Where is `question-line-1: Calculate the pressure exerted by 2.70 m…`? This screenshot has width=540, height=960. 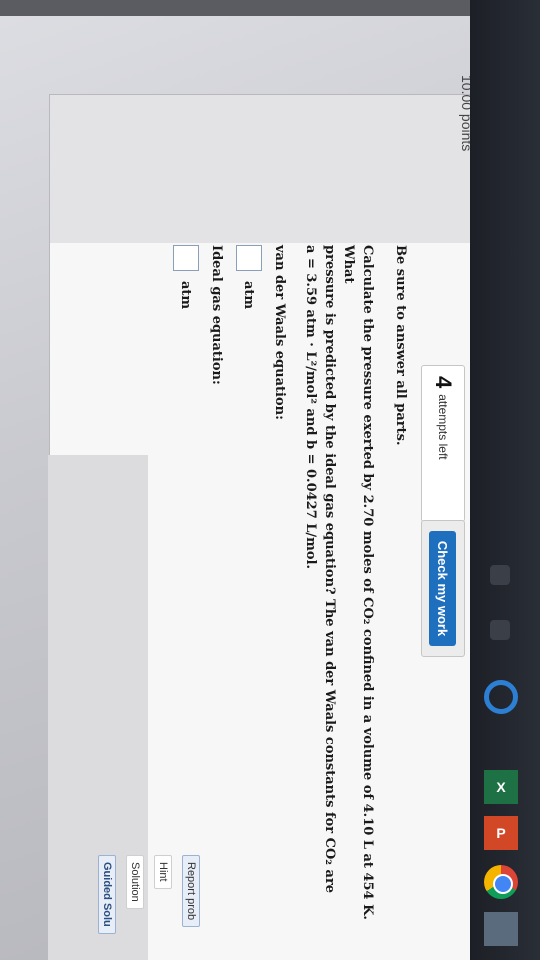
question-line-1: Calculate the pressure exerted by 2.70 m… is located at coordinates (358, 582).